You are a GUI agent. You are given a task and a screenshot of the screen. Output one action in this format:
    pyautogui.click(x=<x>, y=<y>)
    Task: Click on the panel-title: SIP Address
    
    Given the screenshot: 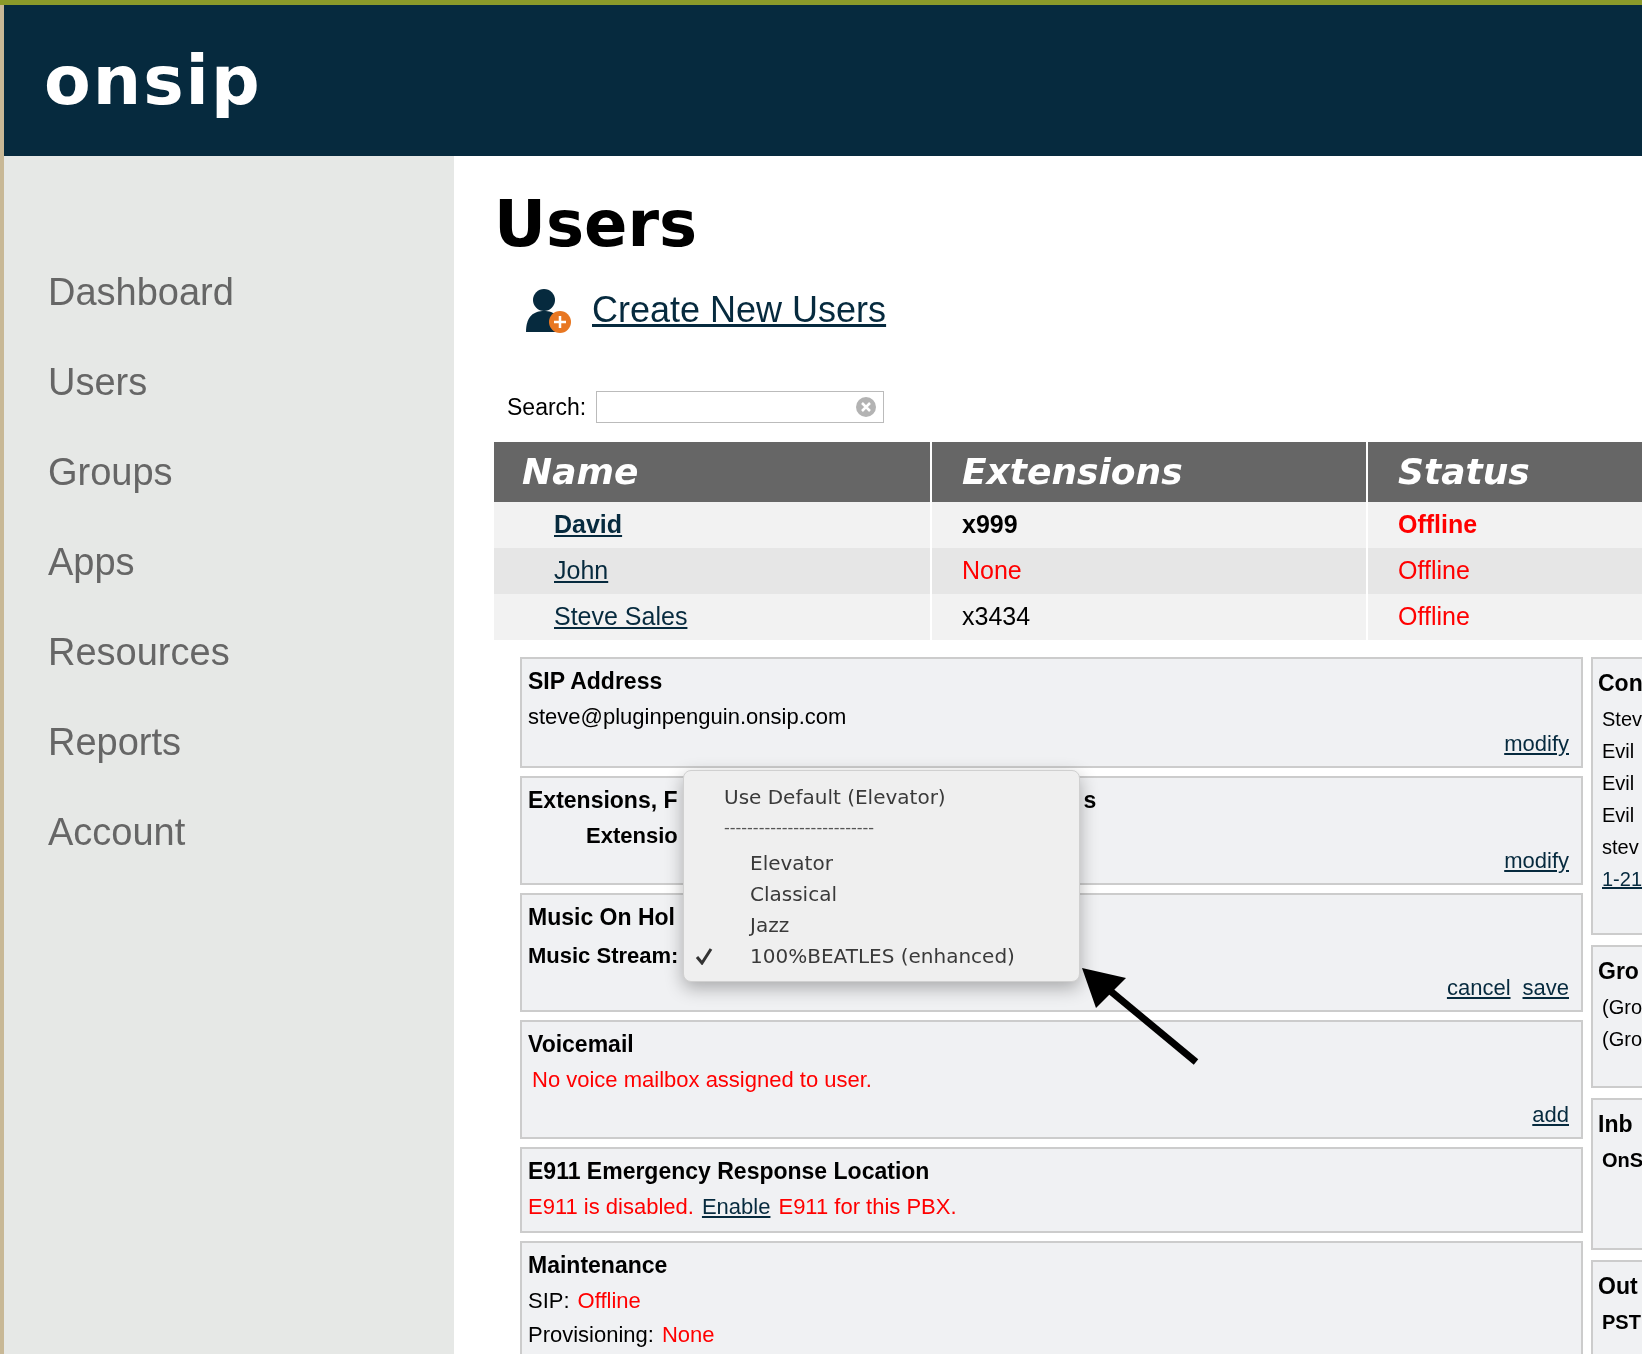 What is the action you would take?
    pyautogui.click(x=595, y=681)
    